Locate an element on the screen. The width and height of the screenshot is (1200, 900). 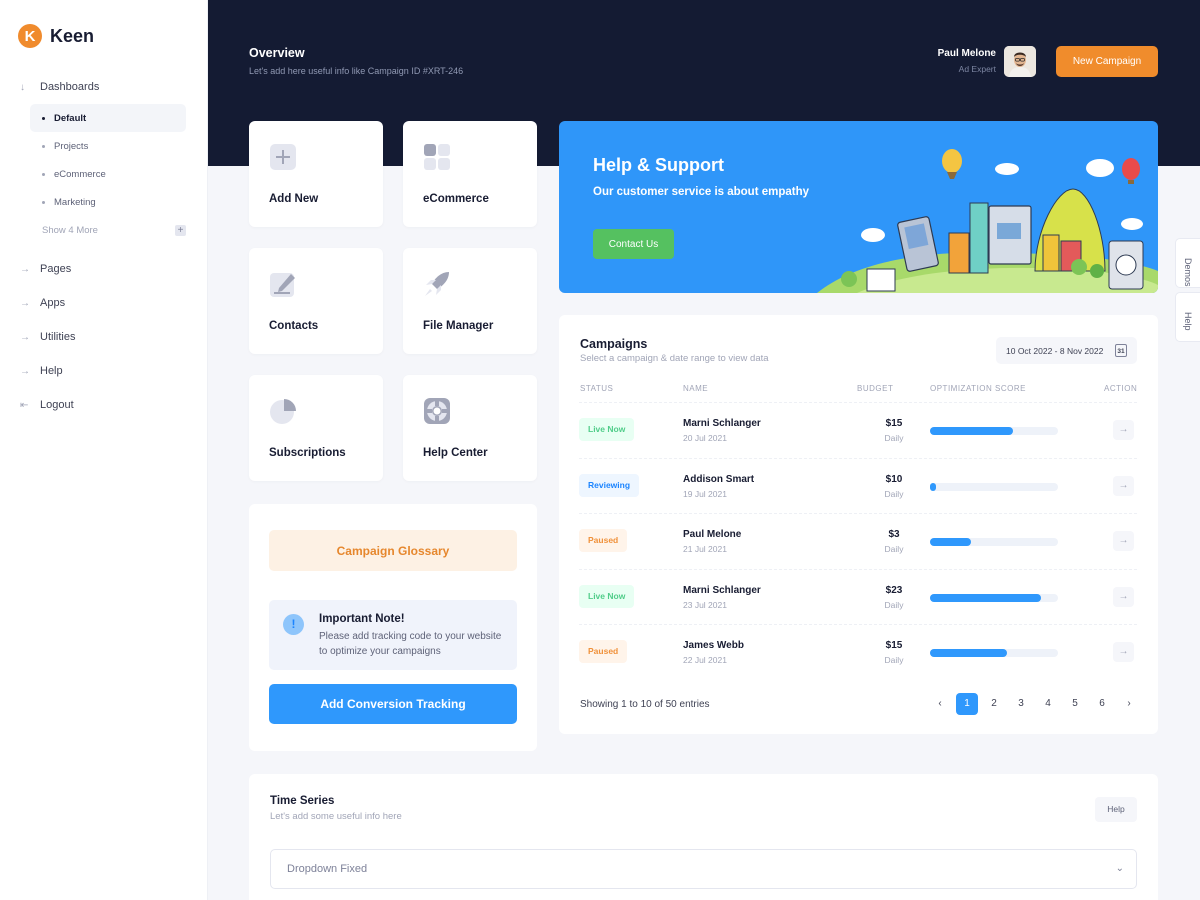
avatar-image is located at coordinates (1020, 61).